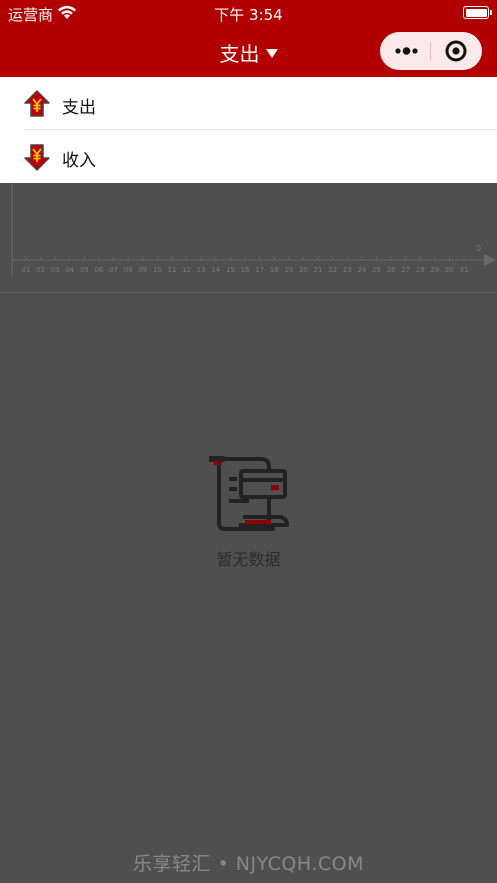 This screenshot has height=883, width=497. Describe the element at coordinates (376, 270) in the screenshot. I see `x-tick-label: 25` at that location.